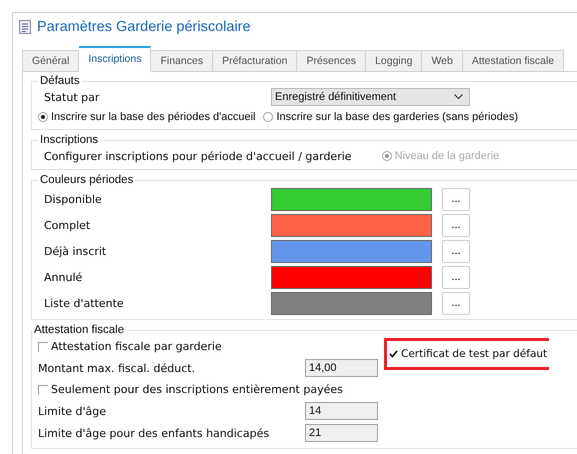 This screenshot has height=454, width=577. I want to click on input-field: 21, so click(341, 433).